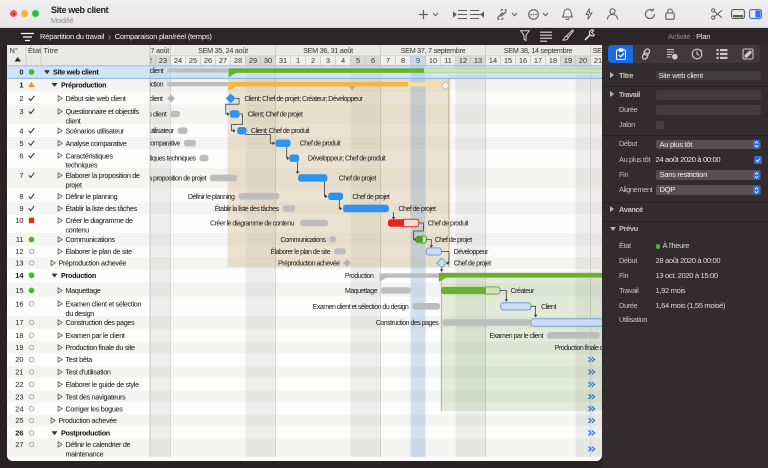  What do you see at coordinates (73, 121) in the screenshot?
I see `svg-text: client` at bounding box center [73, 121].